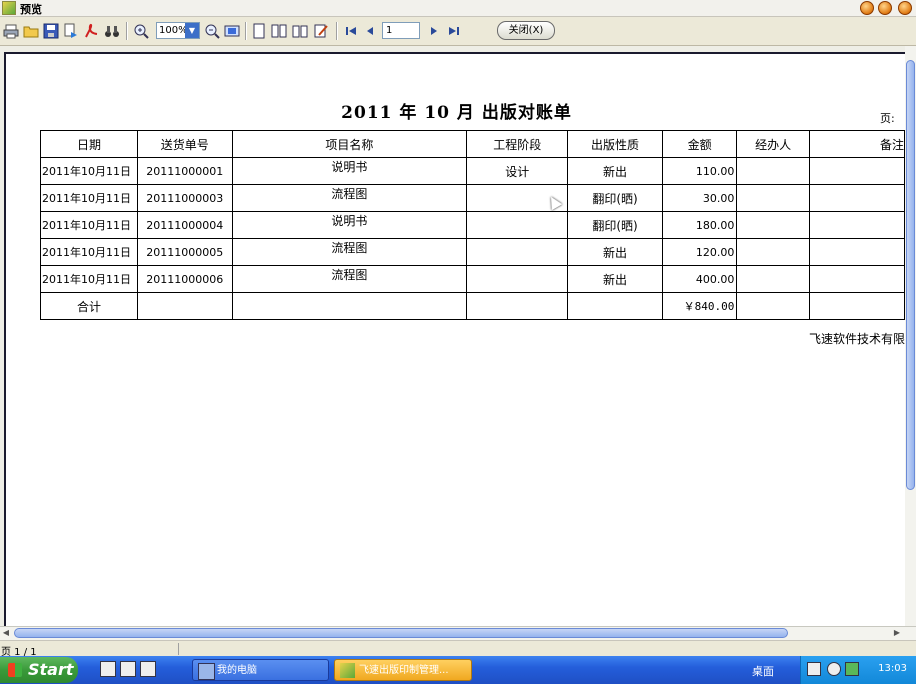 This screenshot has width=916, height=684. I want to click on tray-app-icon, so click(814, 669).